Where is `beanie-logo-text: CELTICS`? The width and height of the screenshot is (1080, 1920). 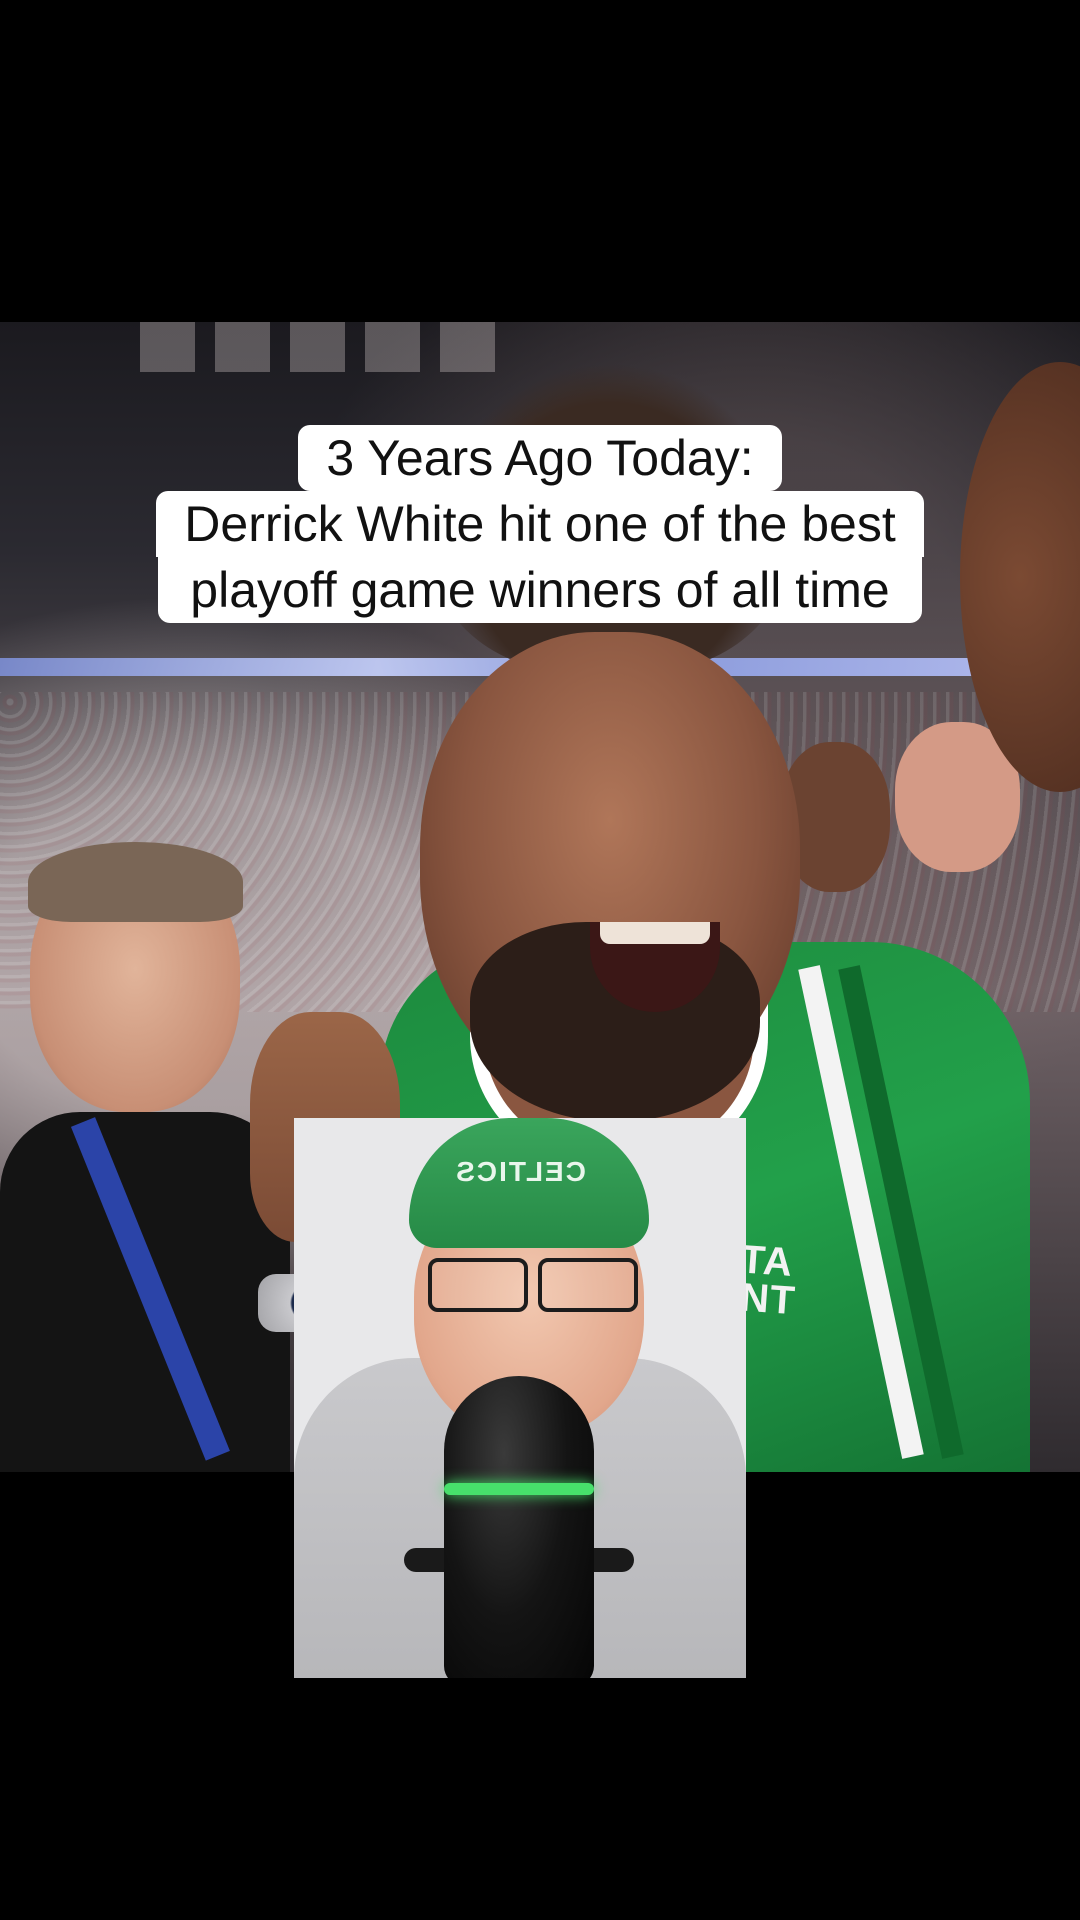
beanie-logo-text: CELTICS is located at coordinates (520, 1171).